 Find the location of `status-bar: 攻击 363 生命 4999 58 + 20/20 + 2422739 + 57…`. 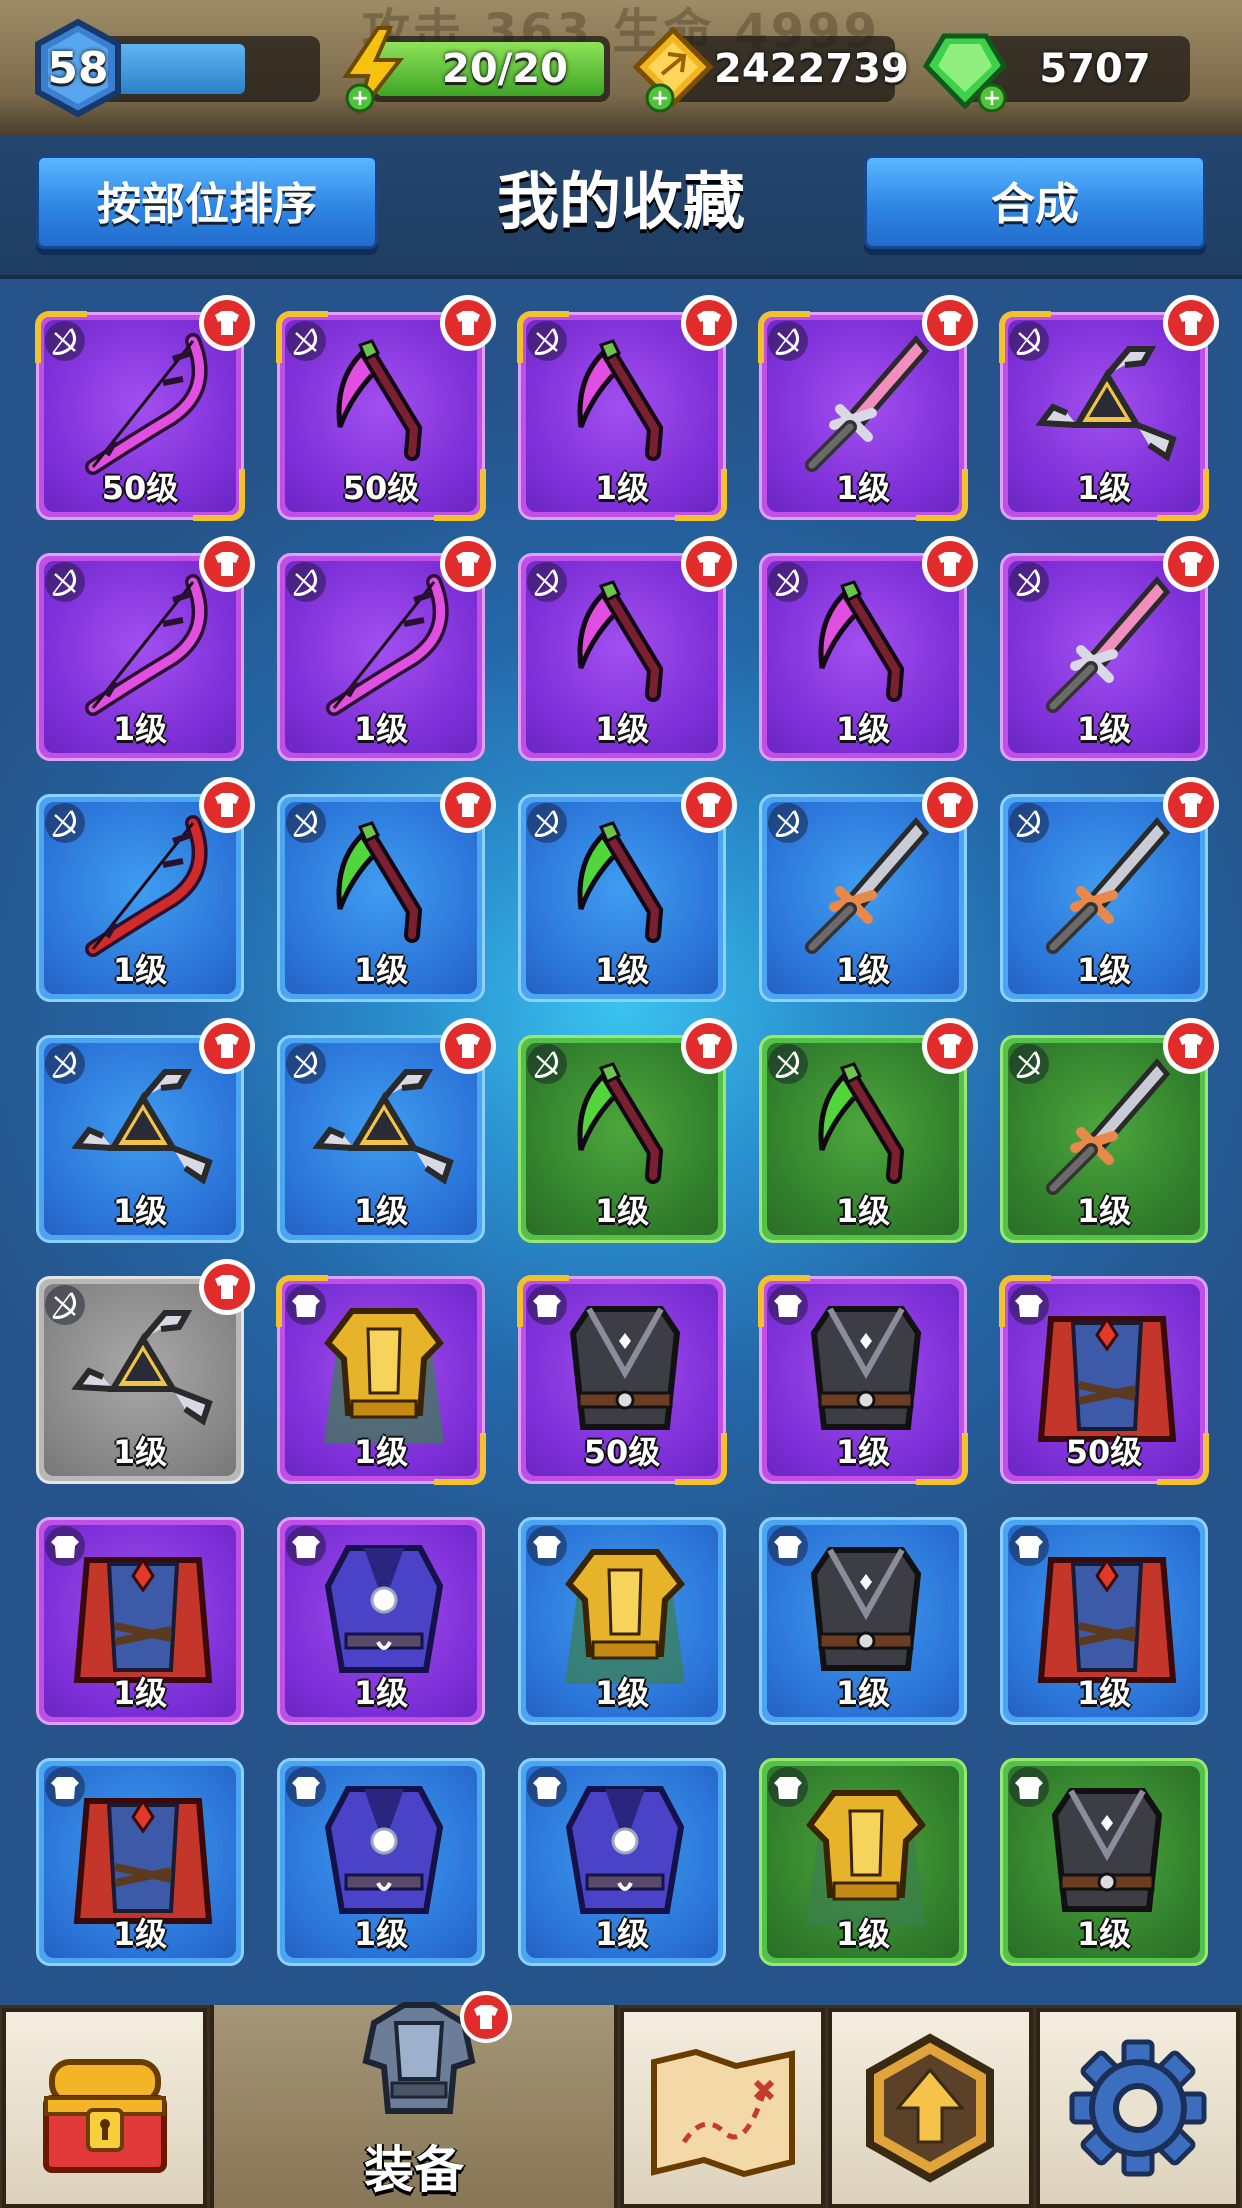

status-bar: 攻击 363 生命 4999 58 + 20/20 + 2422739 + 57… is located at coordinates (621, 67).